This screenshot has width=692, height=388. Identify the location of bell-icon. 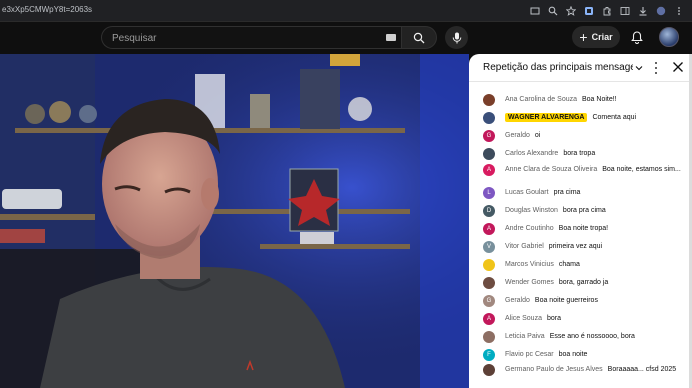
(637, 37).